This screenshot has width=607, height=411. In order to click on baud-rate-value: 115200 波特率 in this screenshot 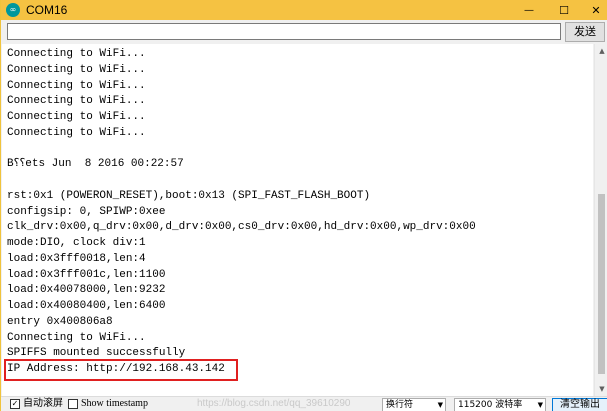, I will do `click(490, 405)`.